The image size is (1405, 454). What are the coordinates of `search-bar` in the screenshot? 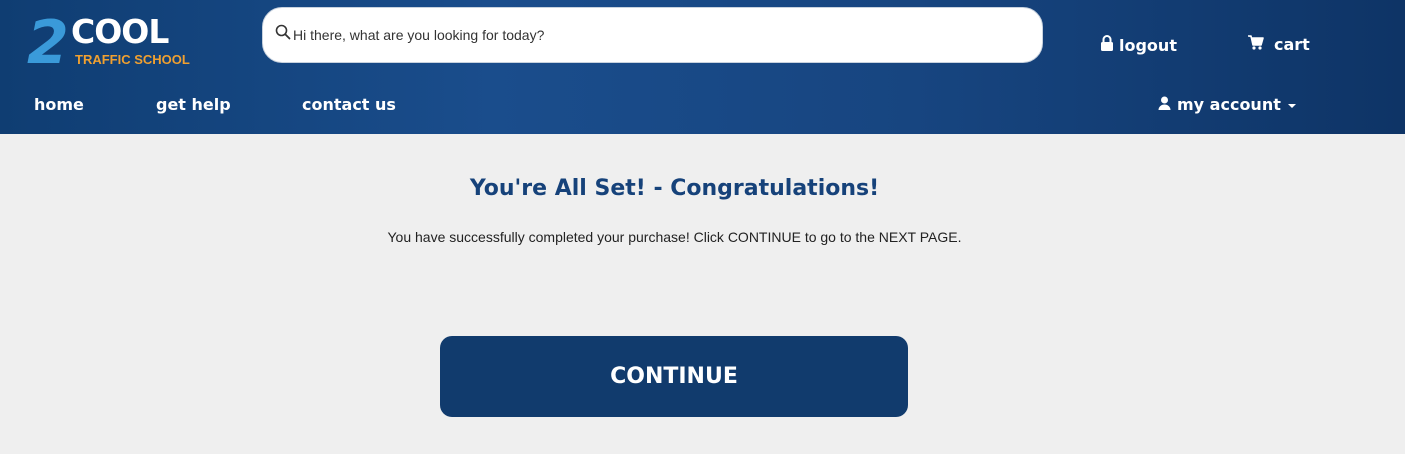 It's located at (652, 35).